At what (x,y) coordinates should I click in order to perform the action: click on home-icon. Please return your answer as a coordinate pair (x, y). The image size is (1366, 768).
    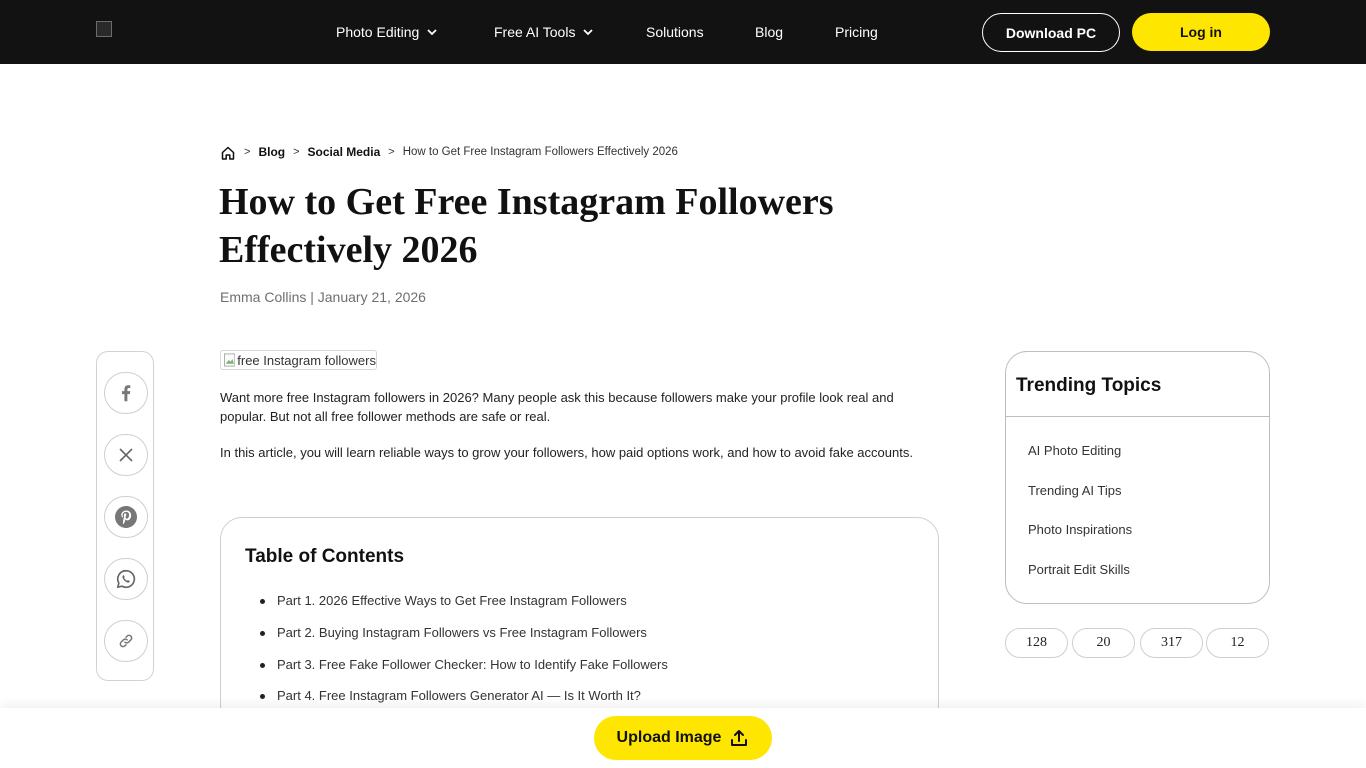
    Looking at the image, I should click on (228, 153).